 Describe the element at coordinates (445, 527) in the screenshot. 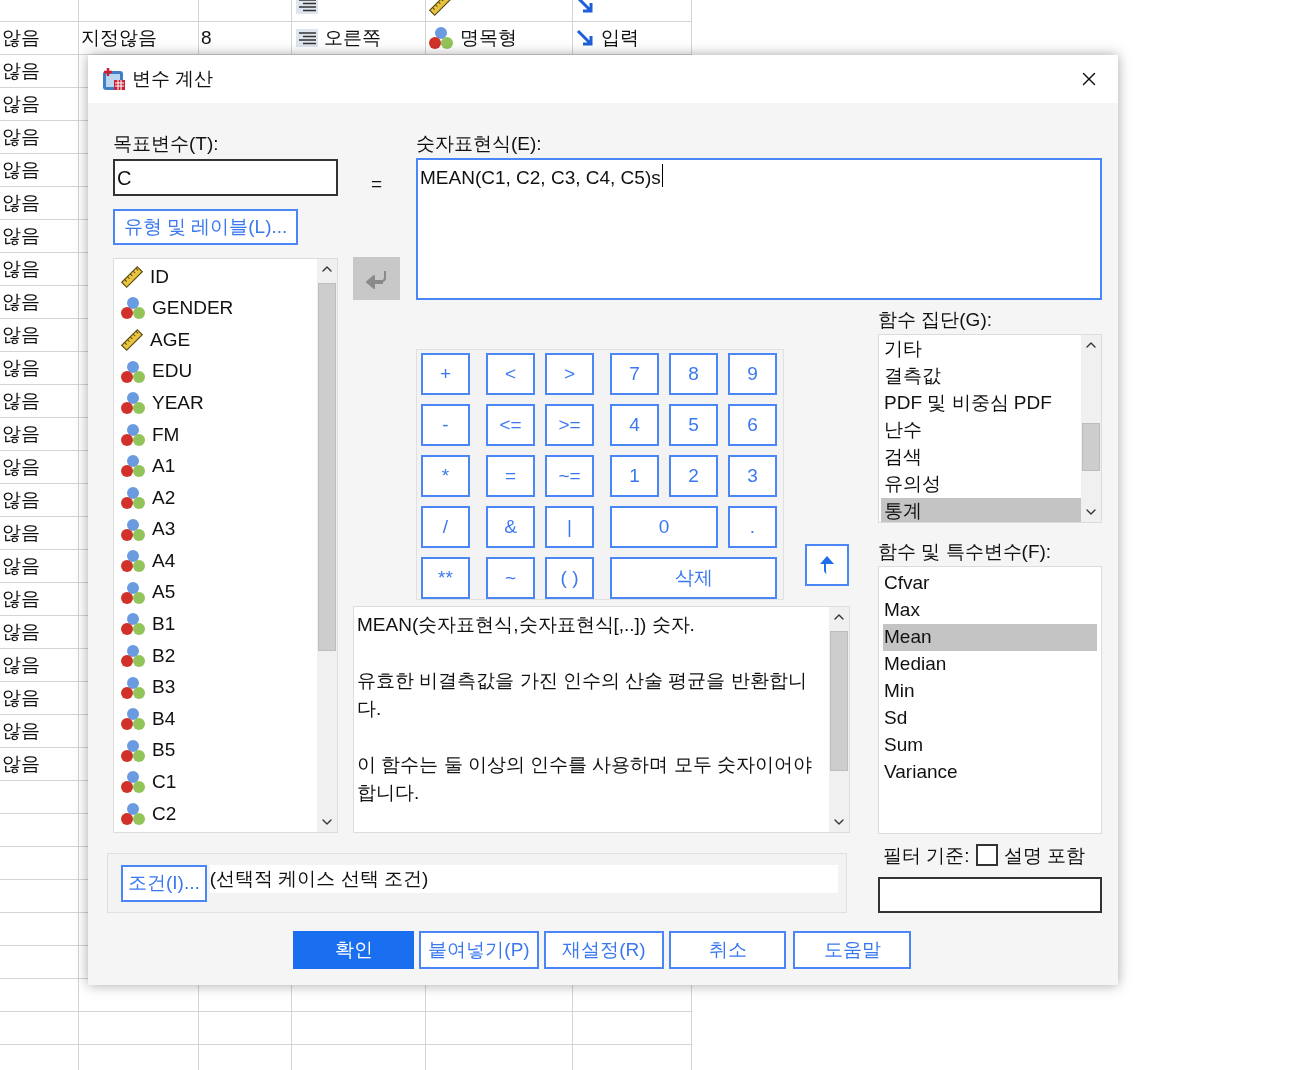

I see `keypad-key: /` at that location.